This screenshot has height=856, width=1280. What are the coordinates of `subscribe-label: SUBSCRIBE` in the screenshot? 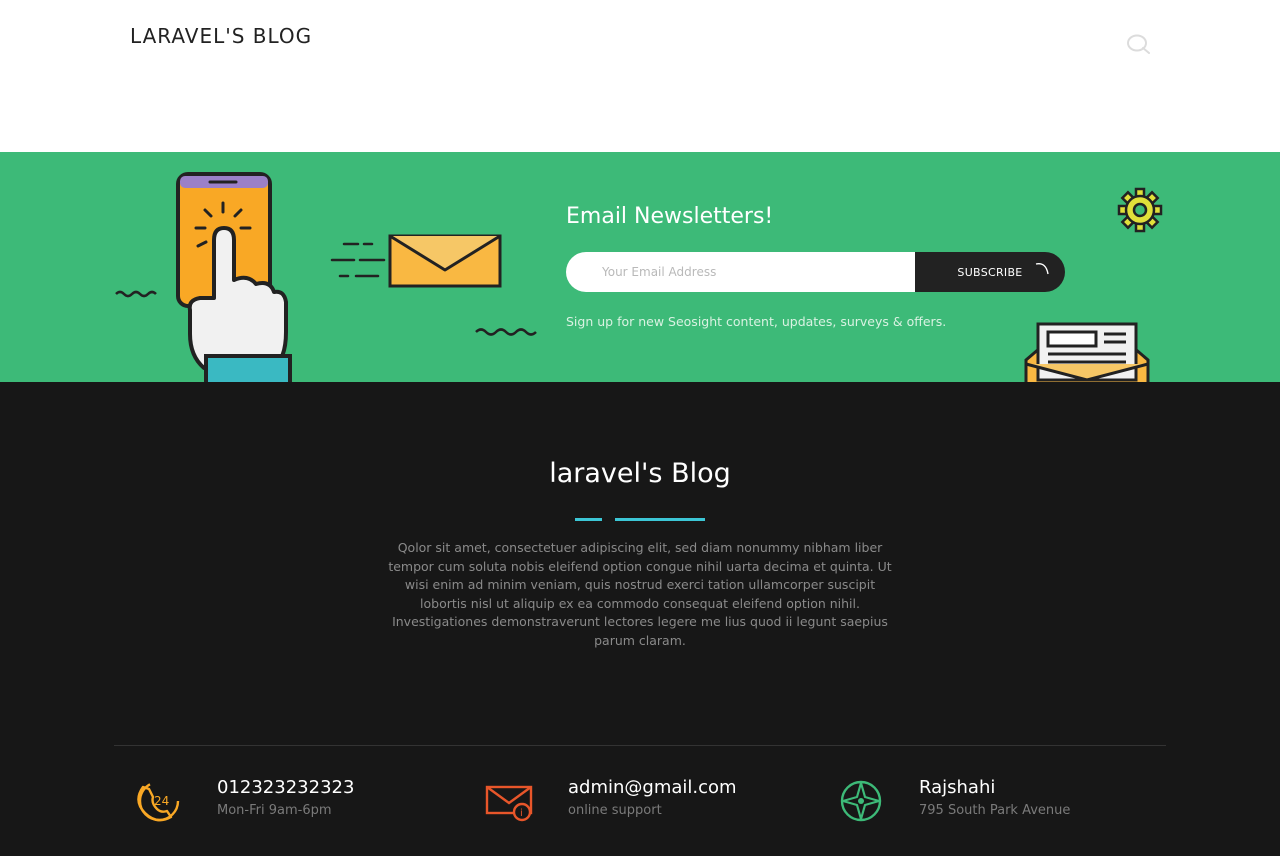 It's located at (990, 272).